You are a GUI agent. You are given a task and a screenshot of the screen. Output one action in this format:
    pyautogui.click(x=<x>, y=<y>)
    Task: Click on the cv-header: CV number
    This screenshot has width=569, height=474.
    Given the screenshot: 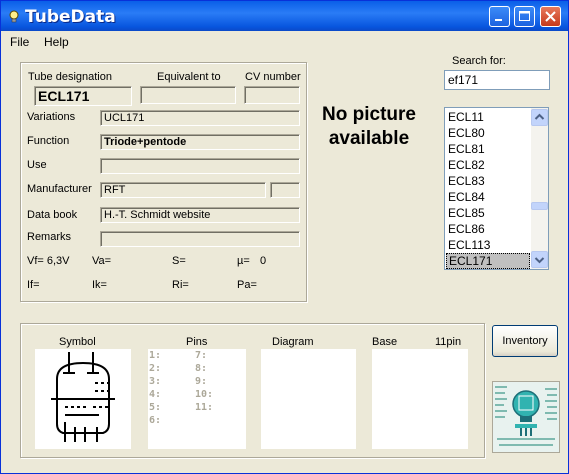 What is the action you would take?
    pyautogui.click(x=273, y=77)
    